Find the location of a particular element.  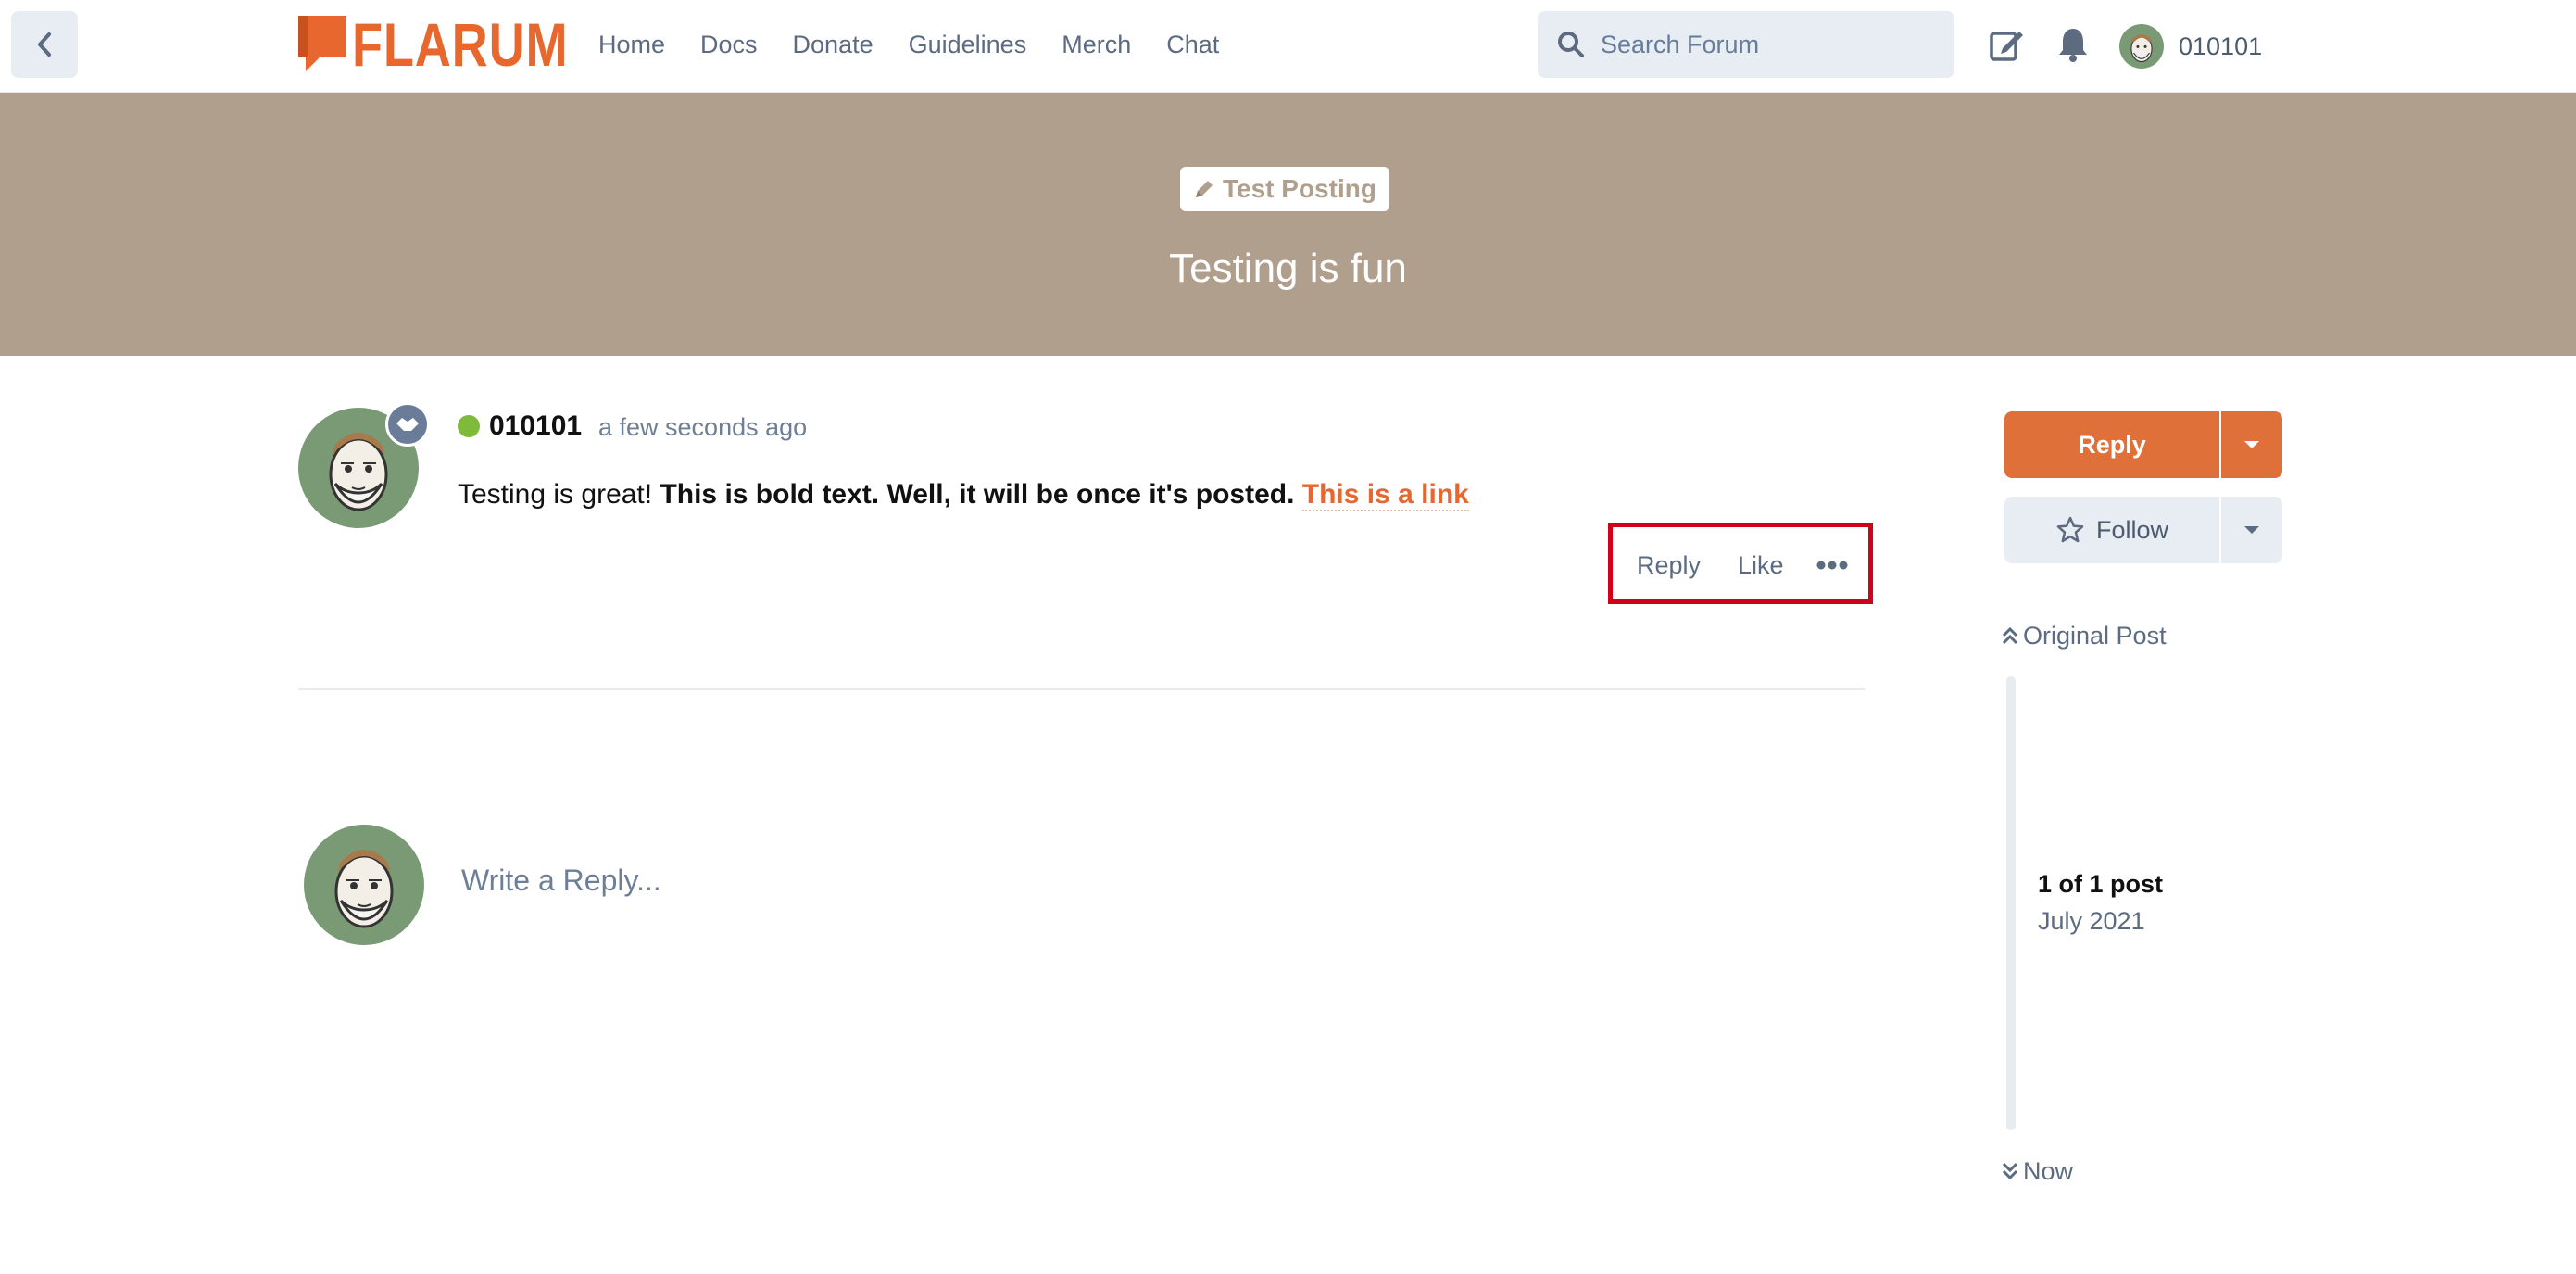

flarum-logo: FLARUM is located at coordinates (457, 44).